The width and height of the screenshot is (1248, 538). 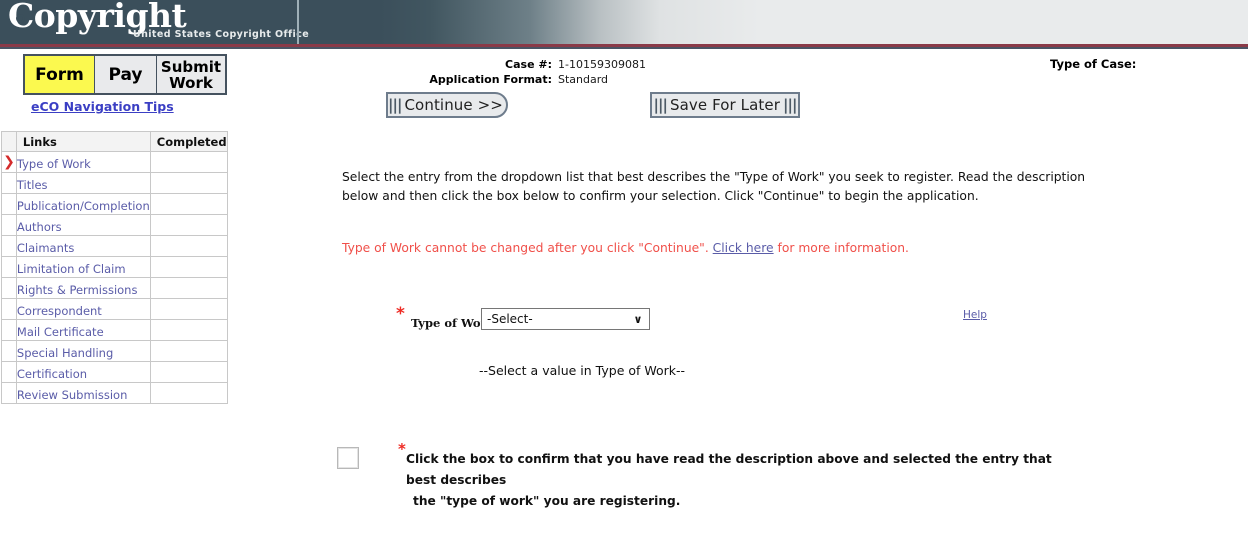 I want to click on sidebar-item-review-submission: Review Submission, so click(x=83, y=393).